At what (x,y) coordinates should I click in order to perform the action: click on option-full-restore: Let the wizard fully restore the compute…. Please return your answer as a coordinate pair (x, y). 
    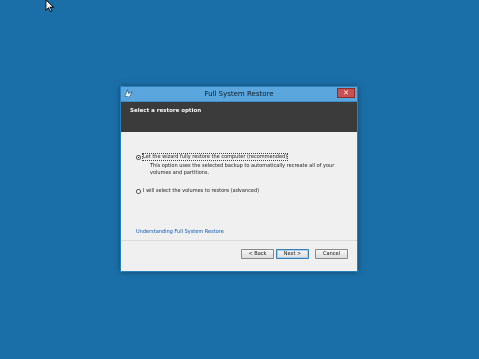
    Looking at the image, I should click on (212, 157).